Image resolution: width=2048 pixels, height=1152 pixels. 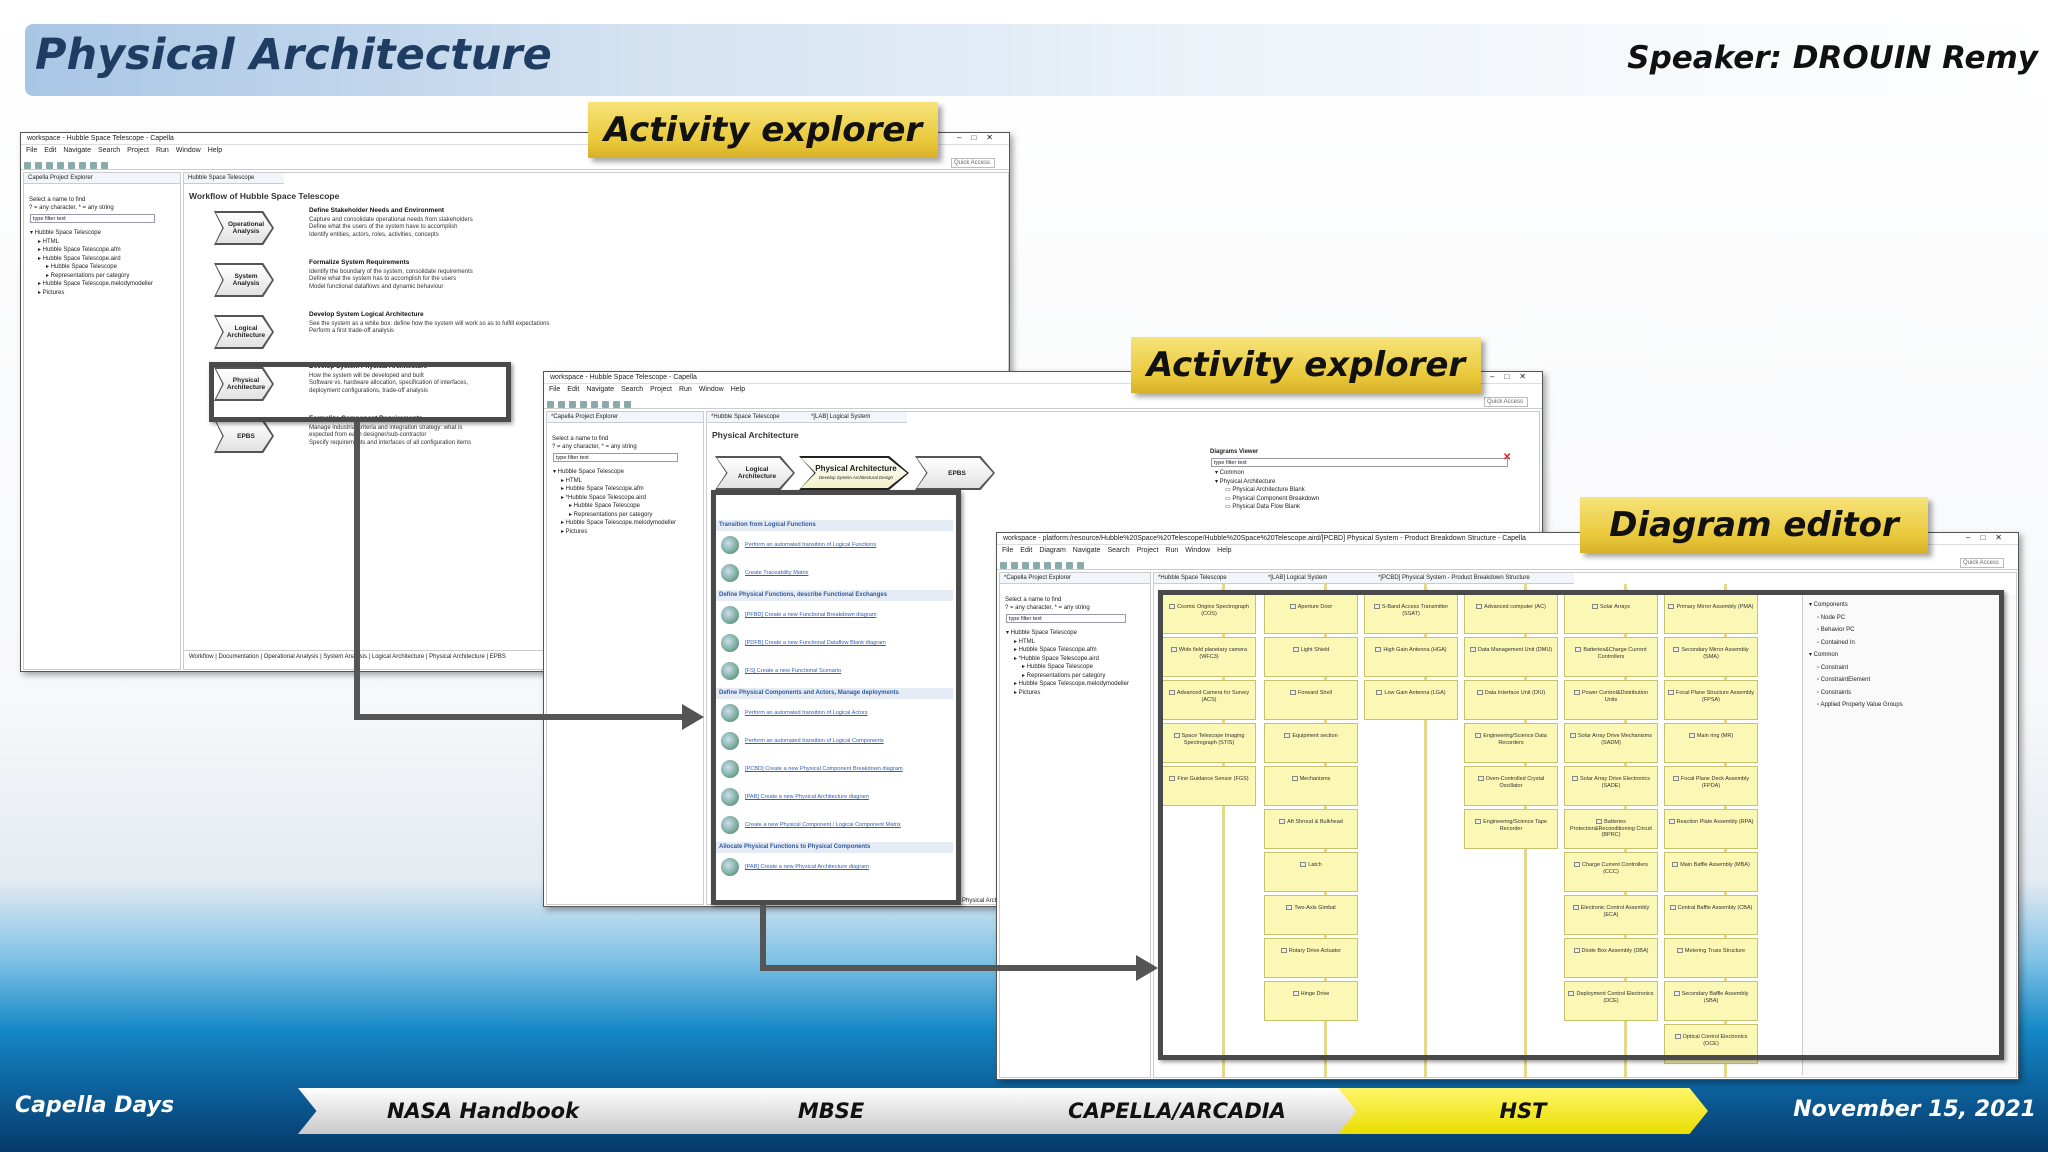 I want to click on editor-tab: *[LAB] Logical System, so click(x=1319, y=578).